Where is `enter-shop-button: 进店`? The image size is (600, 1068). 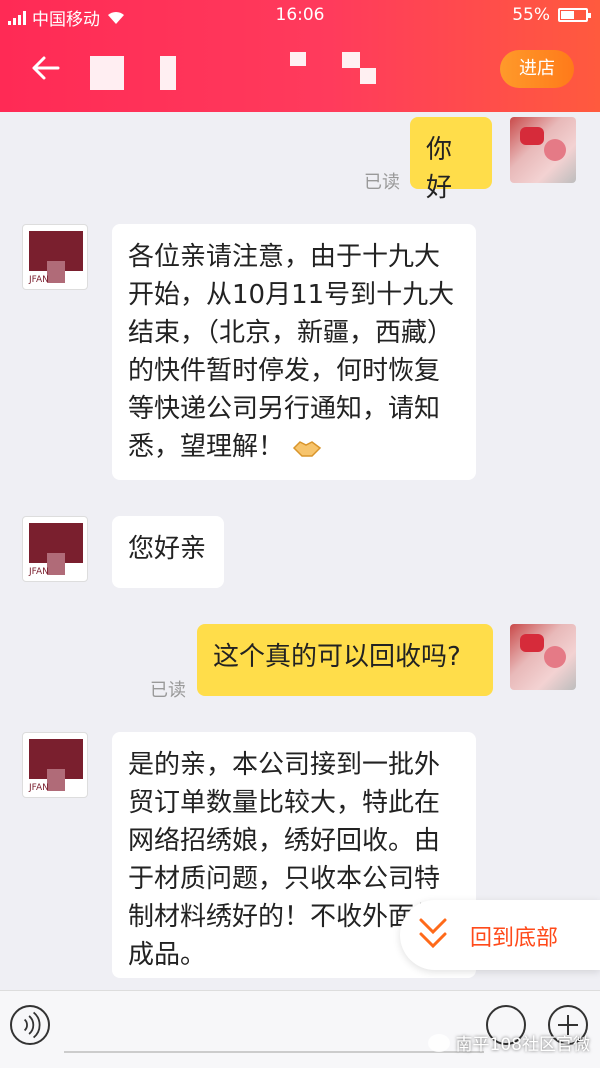 enter-shop-button: 进店 is located at coordinates (537, 69).